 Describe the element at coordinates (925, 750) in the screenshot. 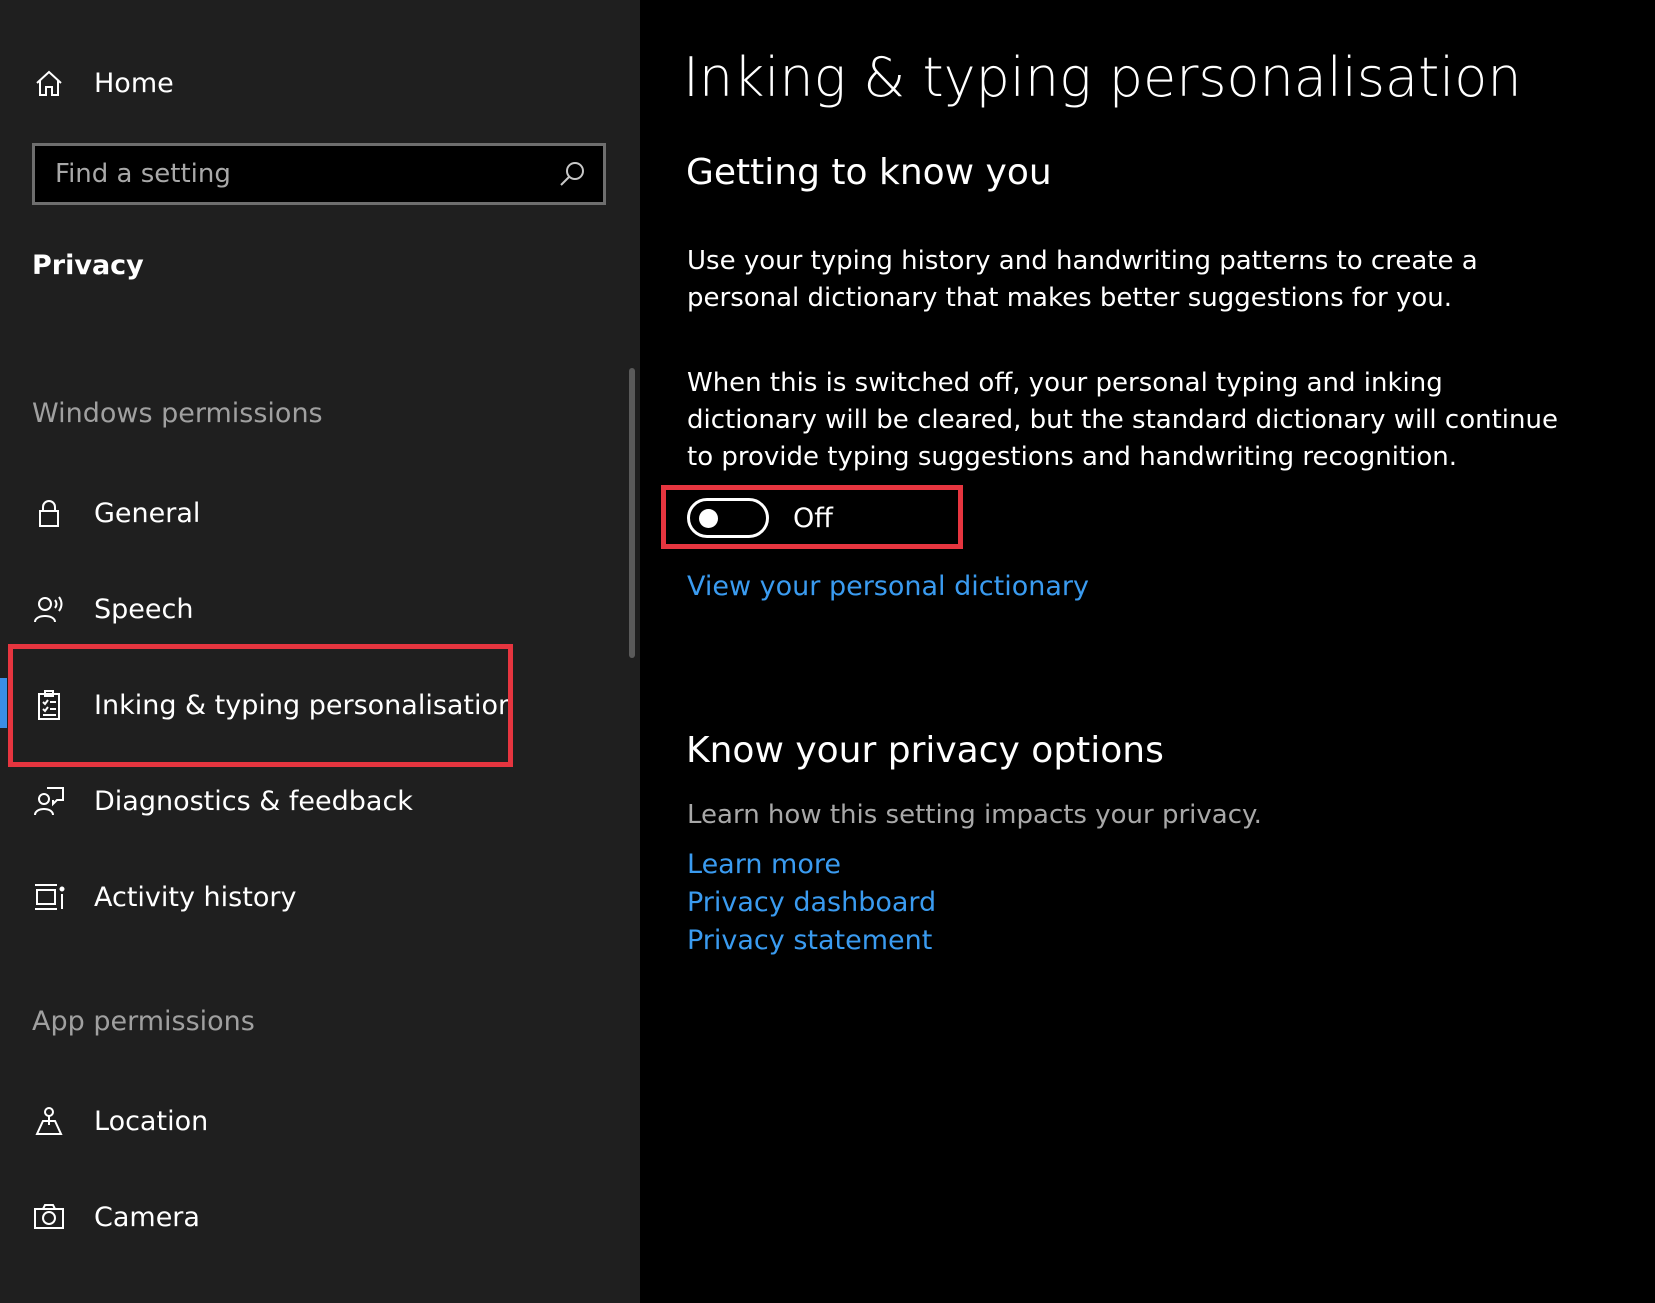

I see `privacy-options-heading: Know your privacy options` at that location.